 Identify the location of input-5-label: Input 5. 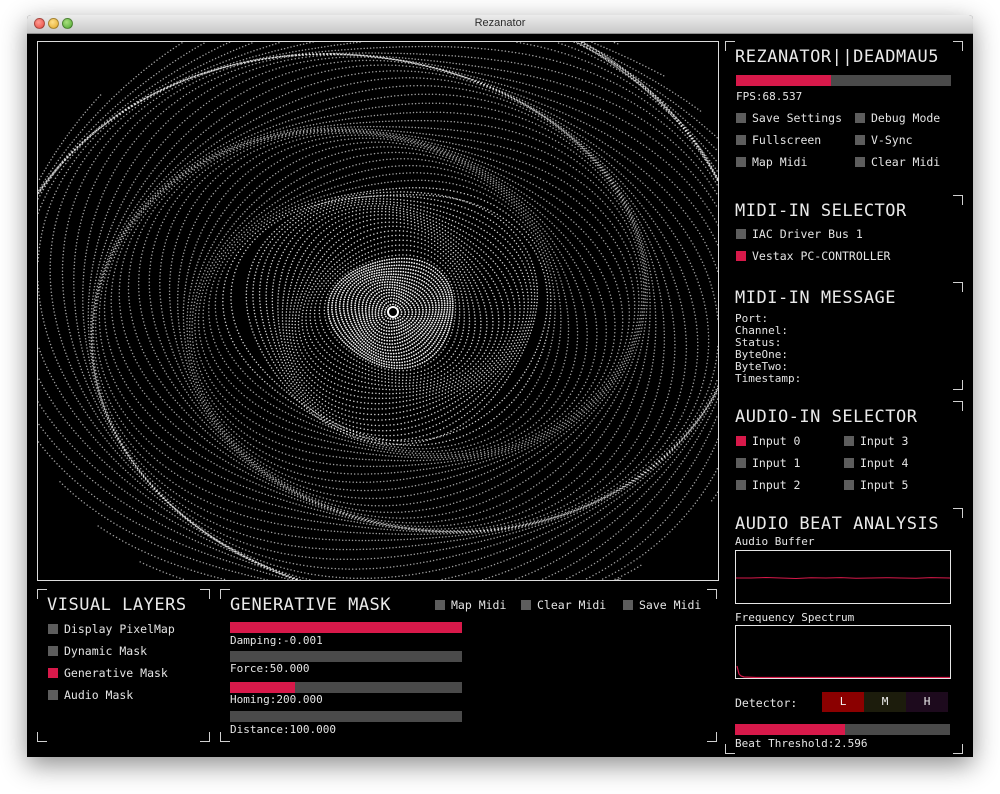
(884, 485).